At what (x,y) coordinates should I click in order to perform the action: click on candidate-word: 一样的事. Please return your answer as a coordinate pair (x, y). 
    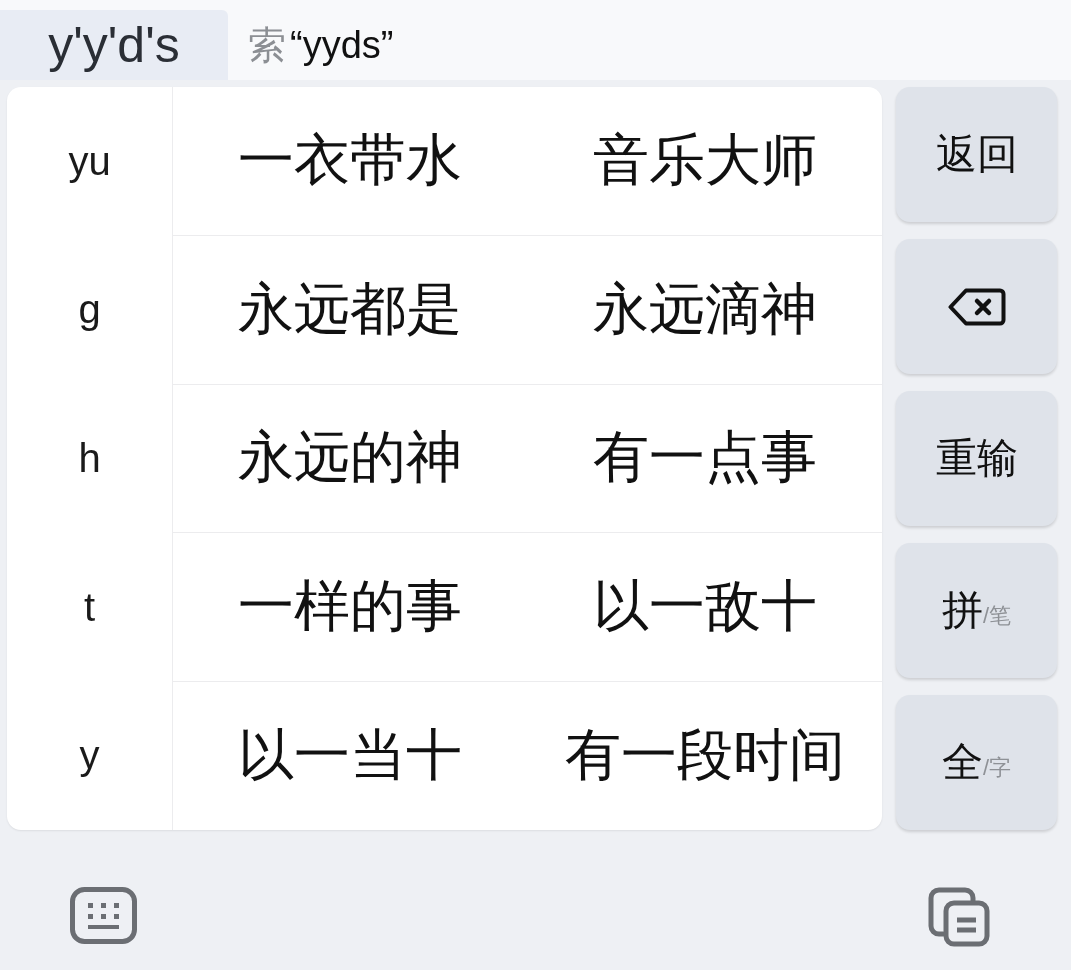
    Looking at the image, I should click on (350, 607).